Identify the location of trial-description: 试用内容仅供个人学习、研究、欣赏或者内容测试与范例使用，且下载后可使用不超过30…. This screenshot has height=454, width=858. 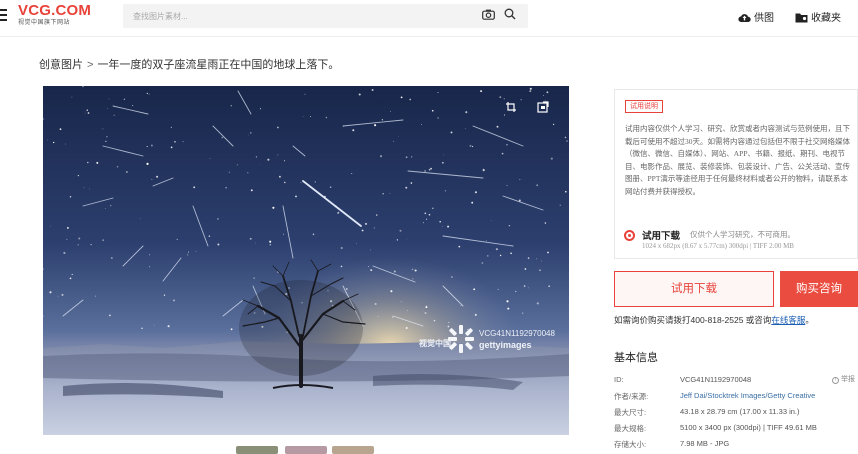
(737, 160).